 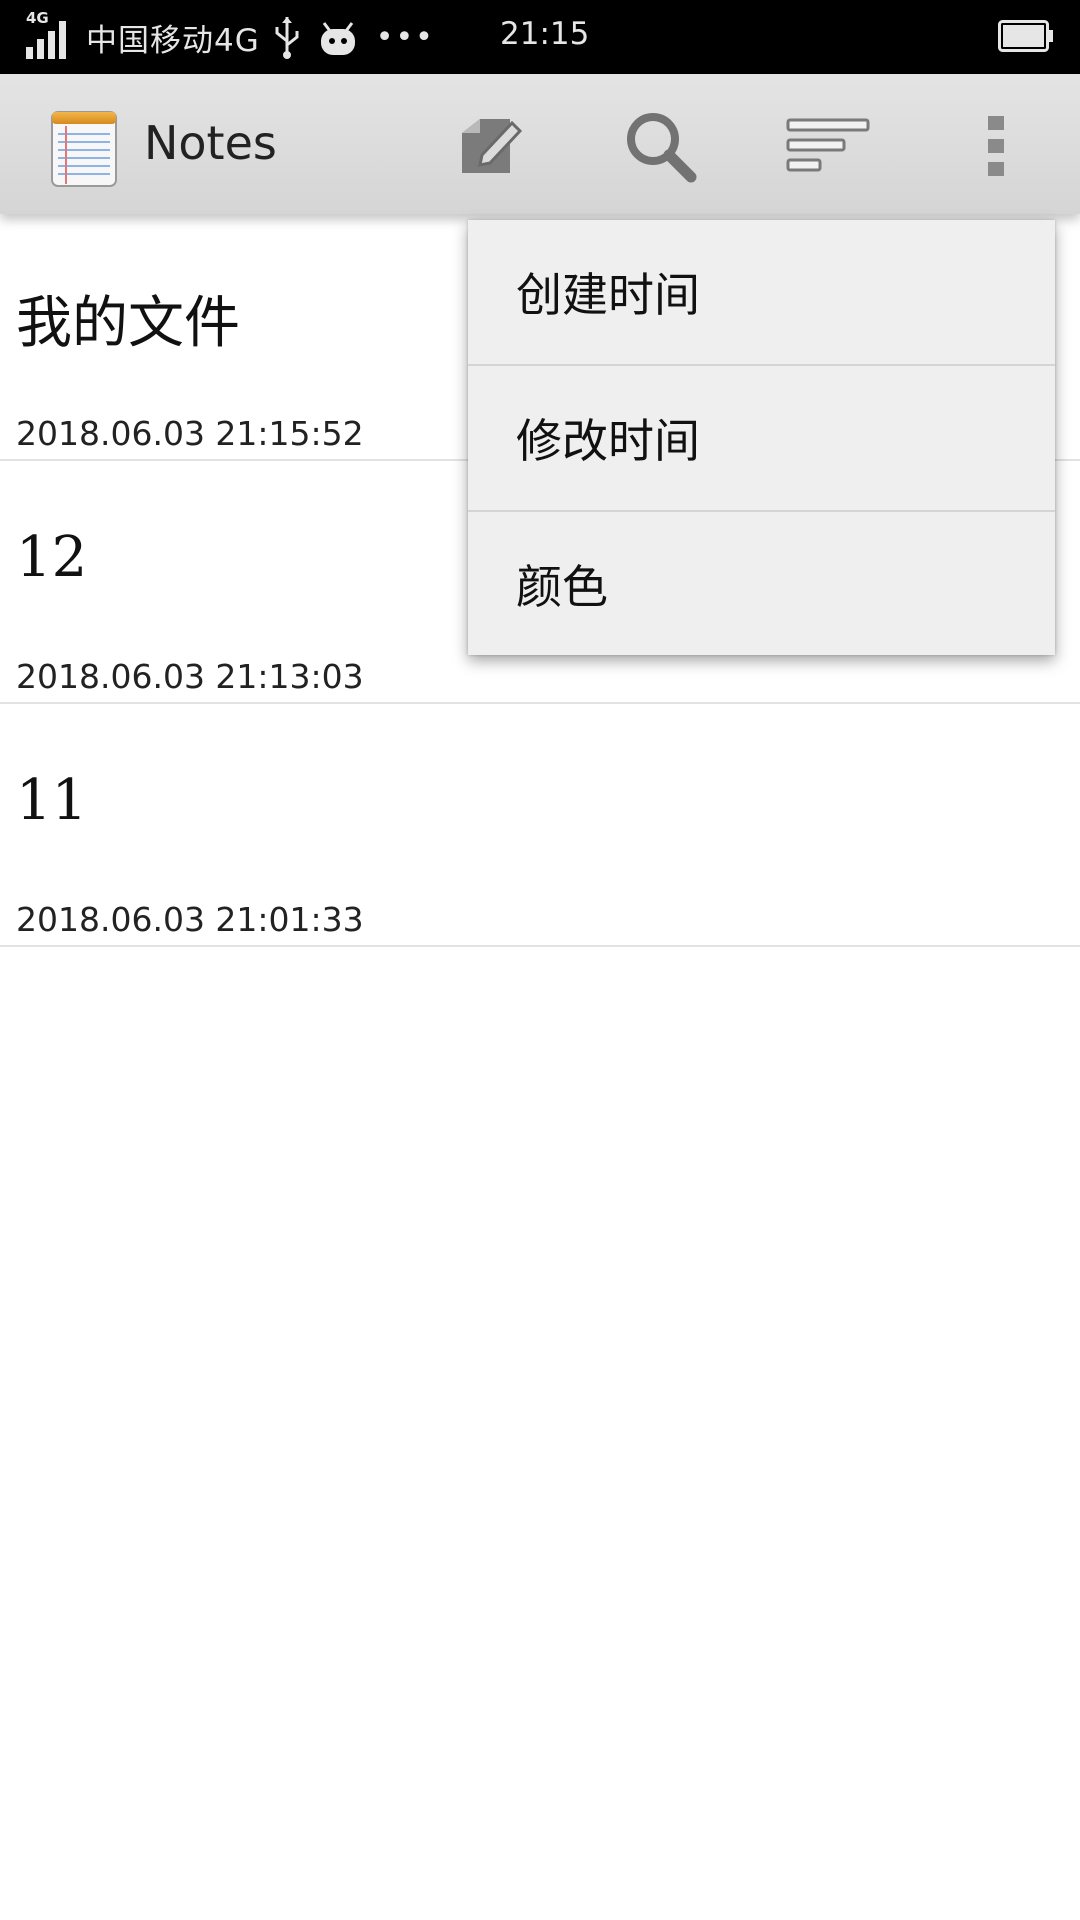 What do you see at coordinates (52, 800) in the screenshot?
I see `note-title: 11` at bounding box center [52, 800].